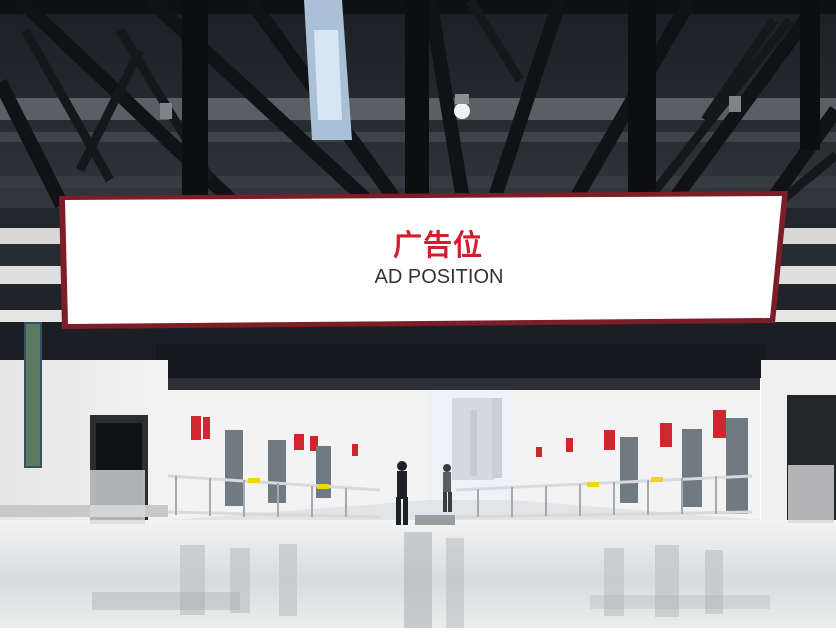 This screenshot has width=836, height=632. Describe the element at coordinates (437, 244) in the screenshot. I see `ad-title: 广告位` at that location.